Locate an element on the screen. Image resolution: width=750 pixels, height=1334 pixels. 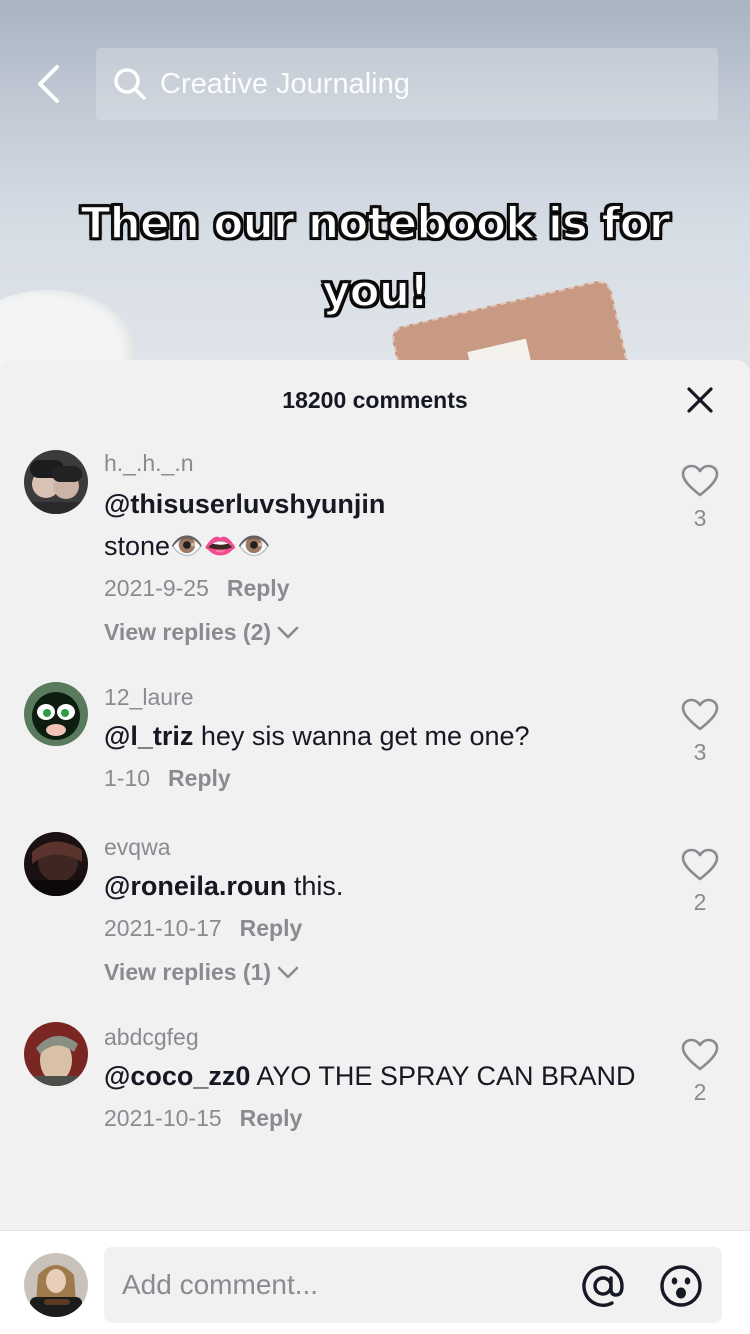
comment-text: @l_triz hey sis wanna get me one? is located at coordinates (382, 736).